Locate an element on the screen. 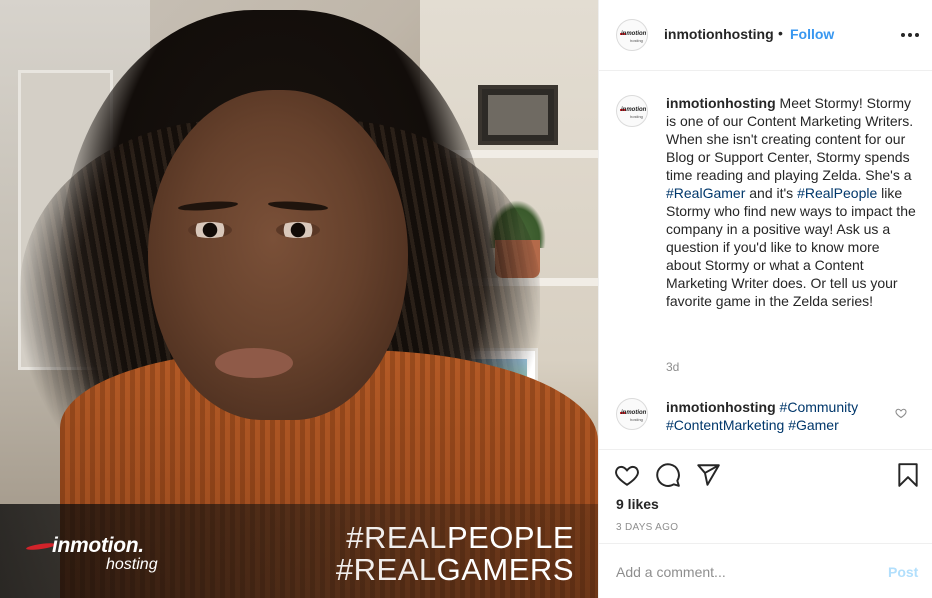  hashtag-link: #Community is located at coordinates (819, 407).